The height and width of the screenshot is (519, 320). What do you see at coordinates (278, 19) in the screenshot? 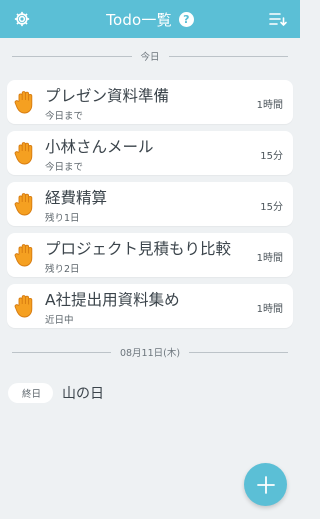
I see `sort-list-icon` at bounding box center [278, 19].